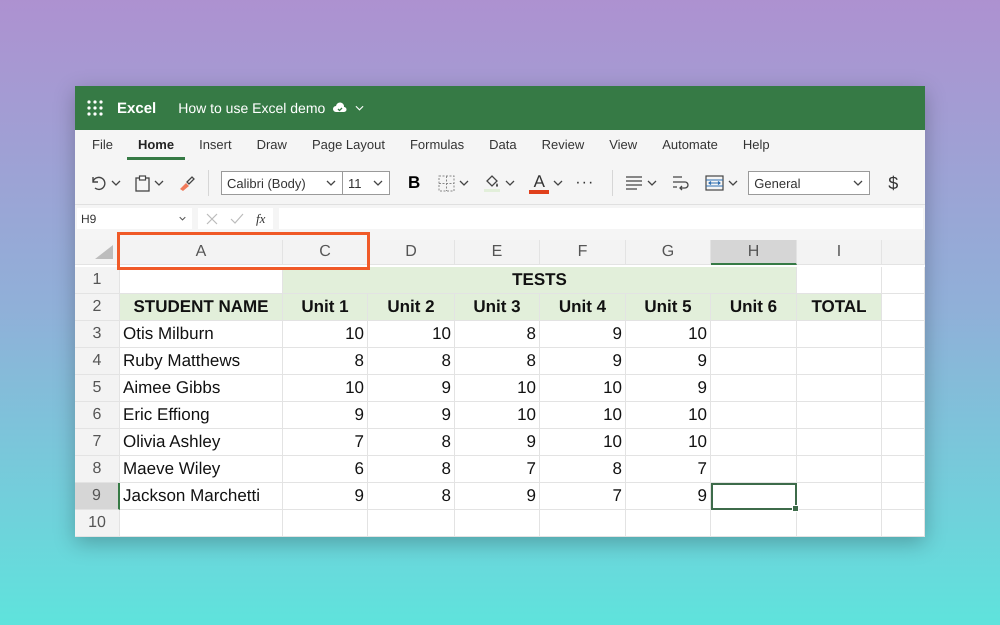  I want to click on menu-tab: Formulas, so click(437, 146).